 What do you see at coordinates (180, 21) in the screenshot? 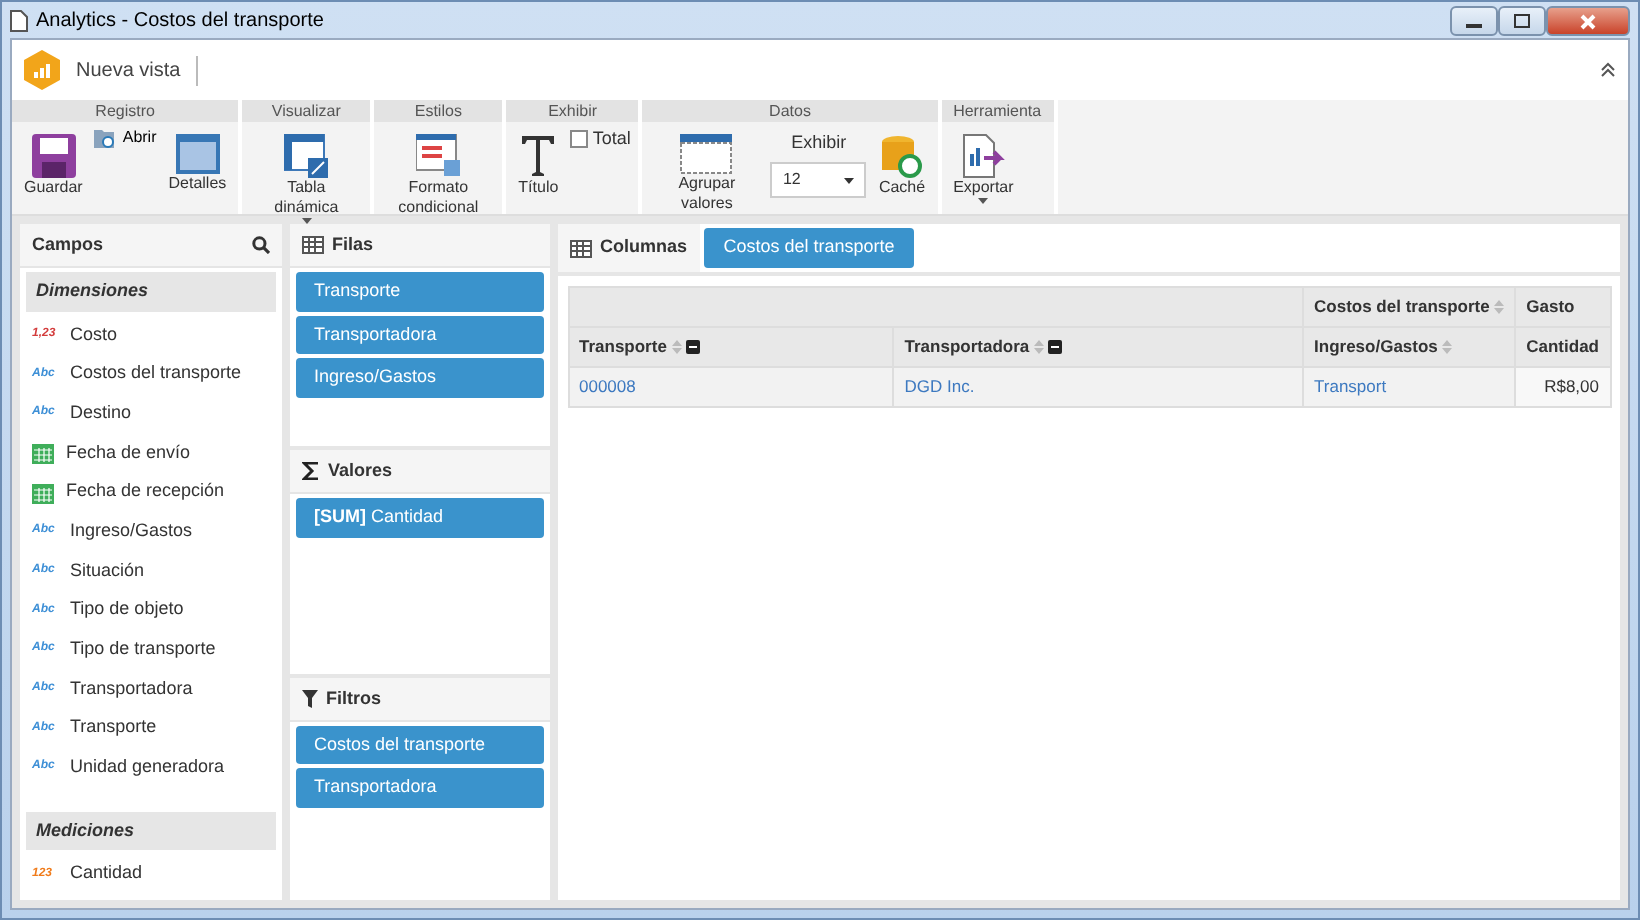
I see `window-title: Analytics - Costos del transporte` at bounding box center [180, 21].